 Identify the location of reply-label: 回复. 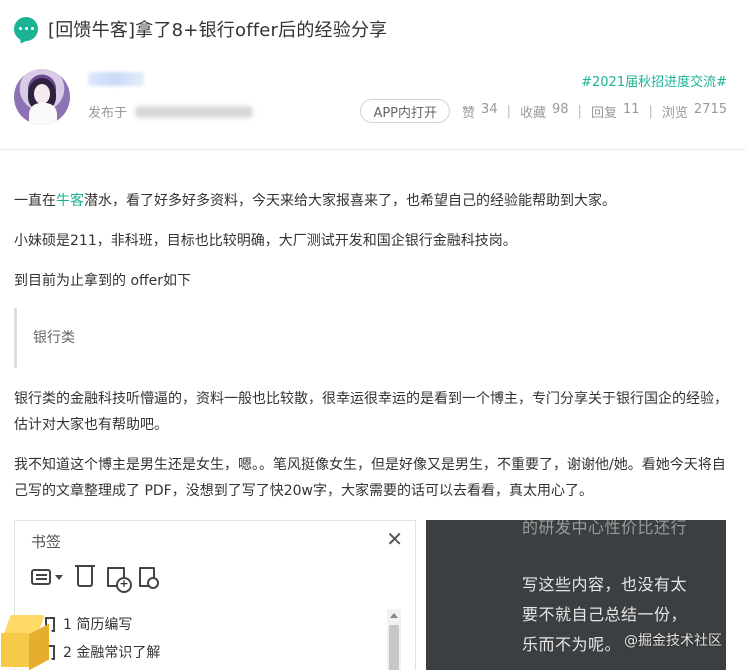
(603, 113).